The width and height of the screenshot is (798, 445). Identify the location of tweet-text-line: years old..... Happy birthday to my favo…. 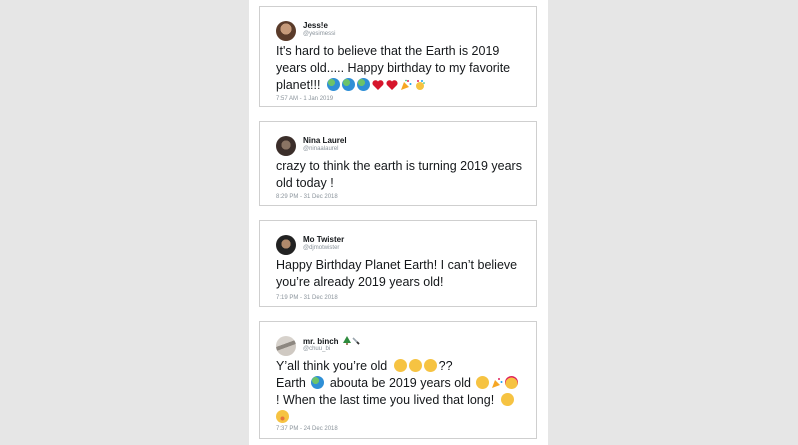
(393, 68).